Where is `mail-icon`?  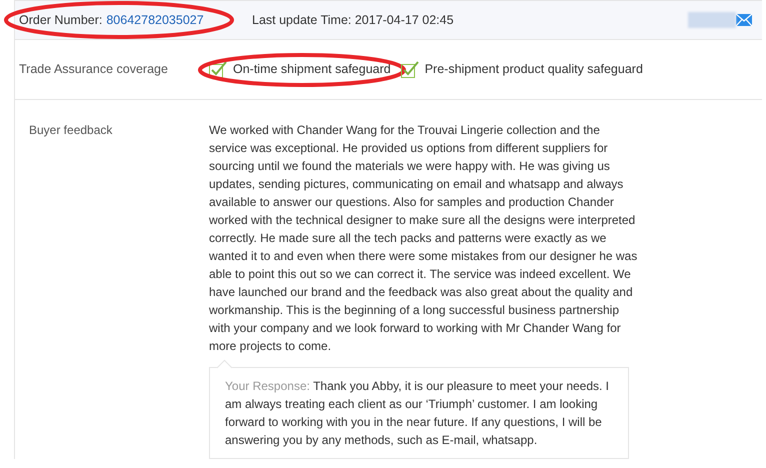
mail-icon is located at coordinates (744, 20).